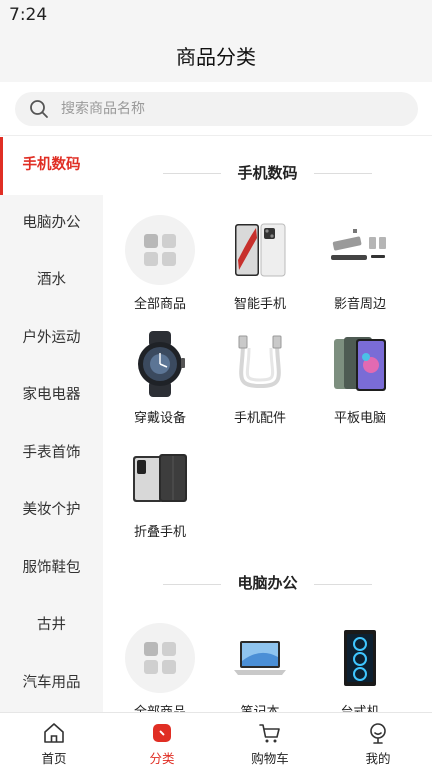 This screenshot has width=432, height=768. What do you see at coordinates (360, 658) in the screenshot?
I see `desktop-pc-image` at bounding box center [360, 658].